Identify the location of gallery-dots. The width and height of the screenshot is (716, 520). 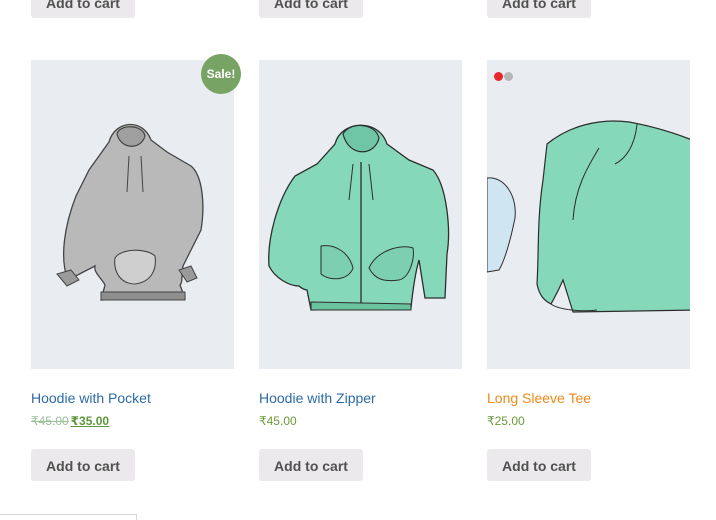
(504, 77).